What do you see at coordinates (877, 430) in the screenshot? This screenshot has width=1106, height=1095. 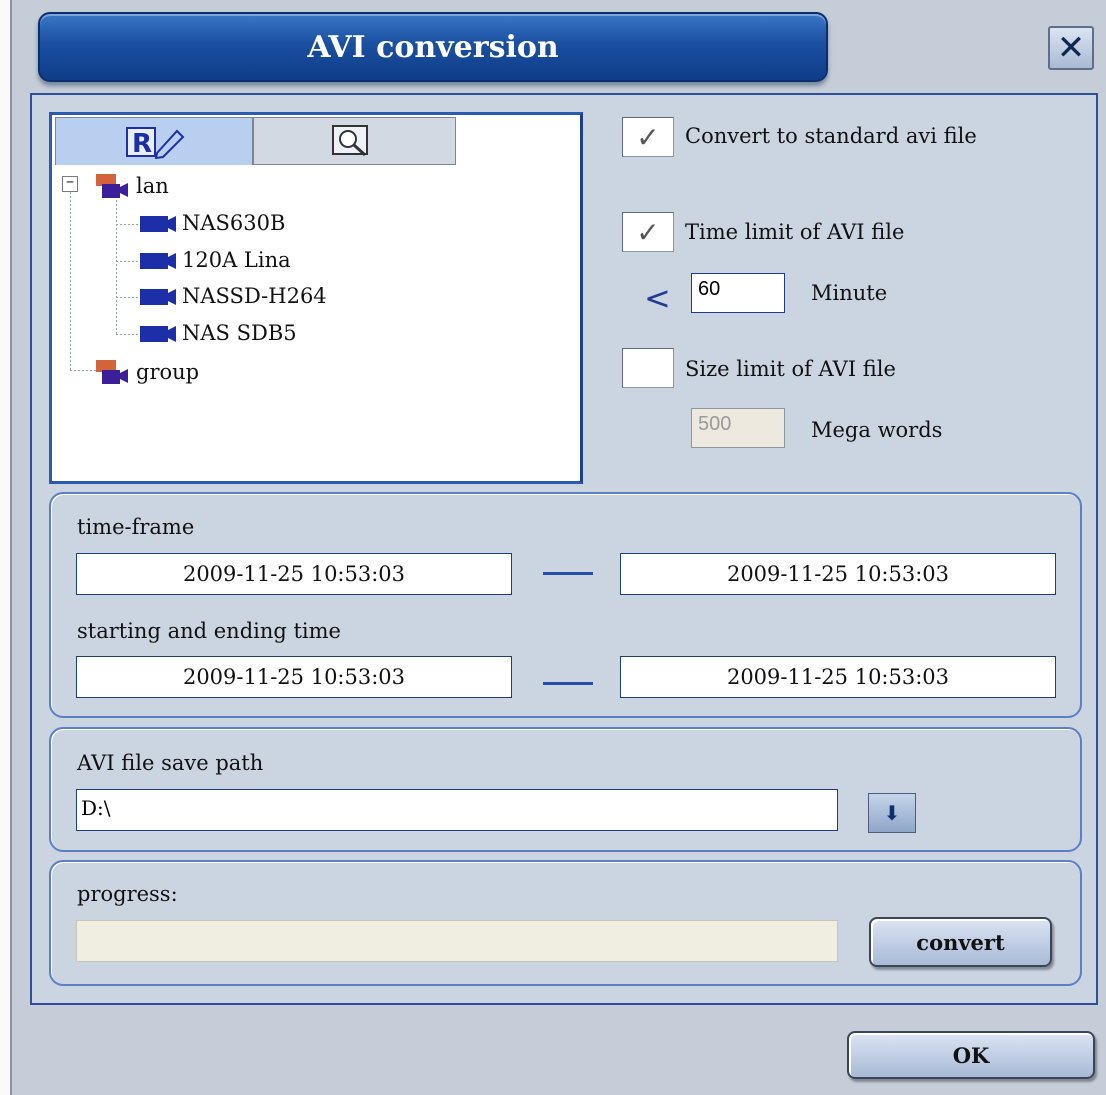 I see `size-limit-unit: Mega words` at bounding box center [877, 430].